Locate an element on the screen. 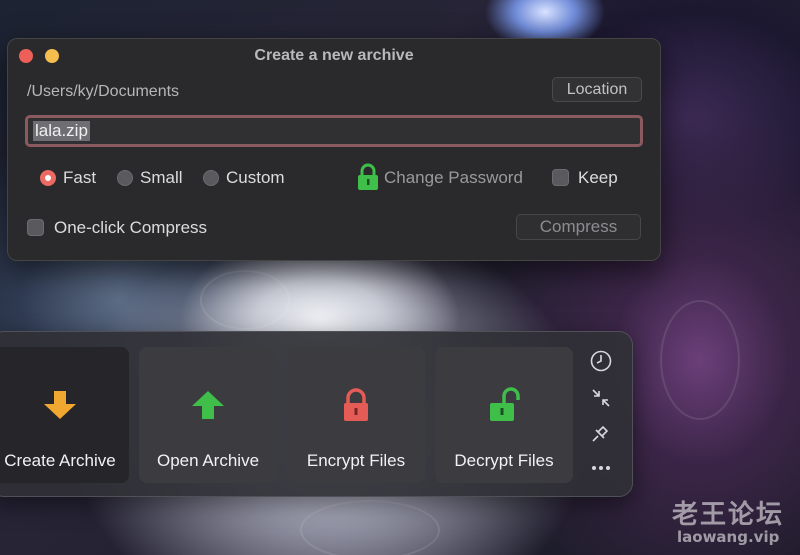 This screenshot has width=800, height=555. dialog-title: Create a new archive is located at coordinates (334, 55).